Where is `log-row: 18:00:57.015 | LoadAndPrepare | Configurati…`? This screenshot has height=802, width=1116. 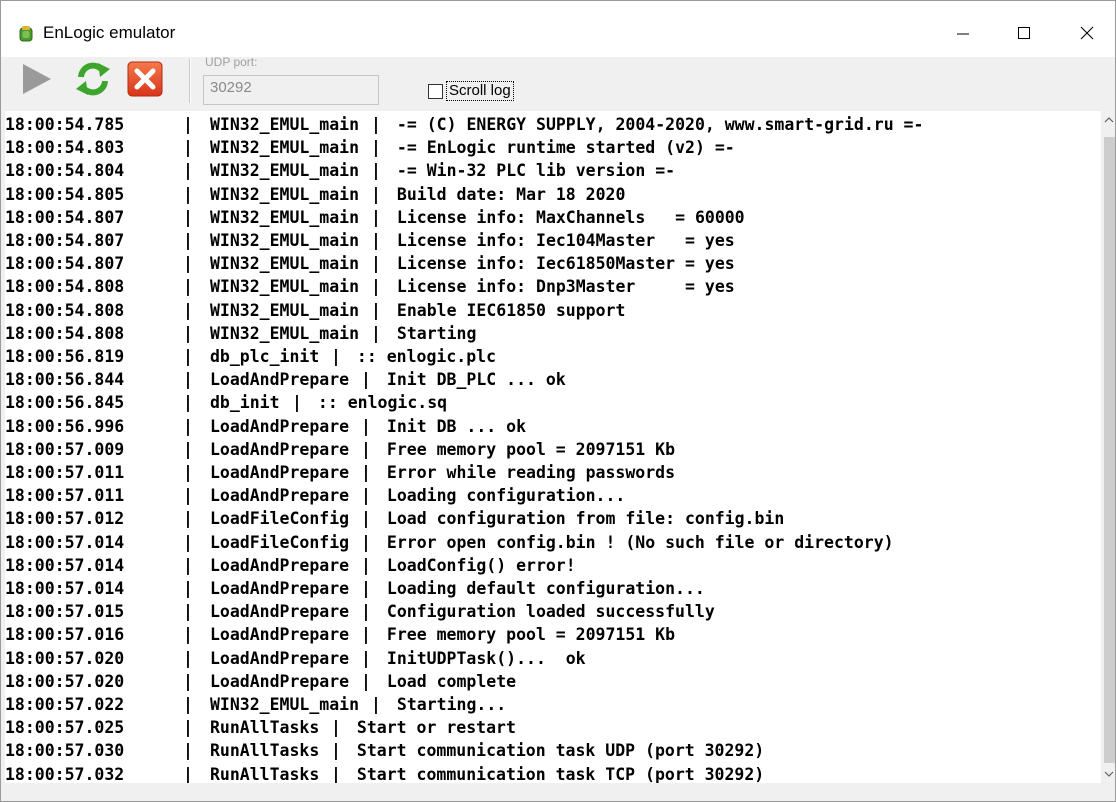
log-row: 18:00:57.015 | LoadAndPrepare | Configurati… is located at coordinates (553, 611).